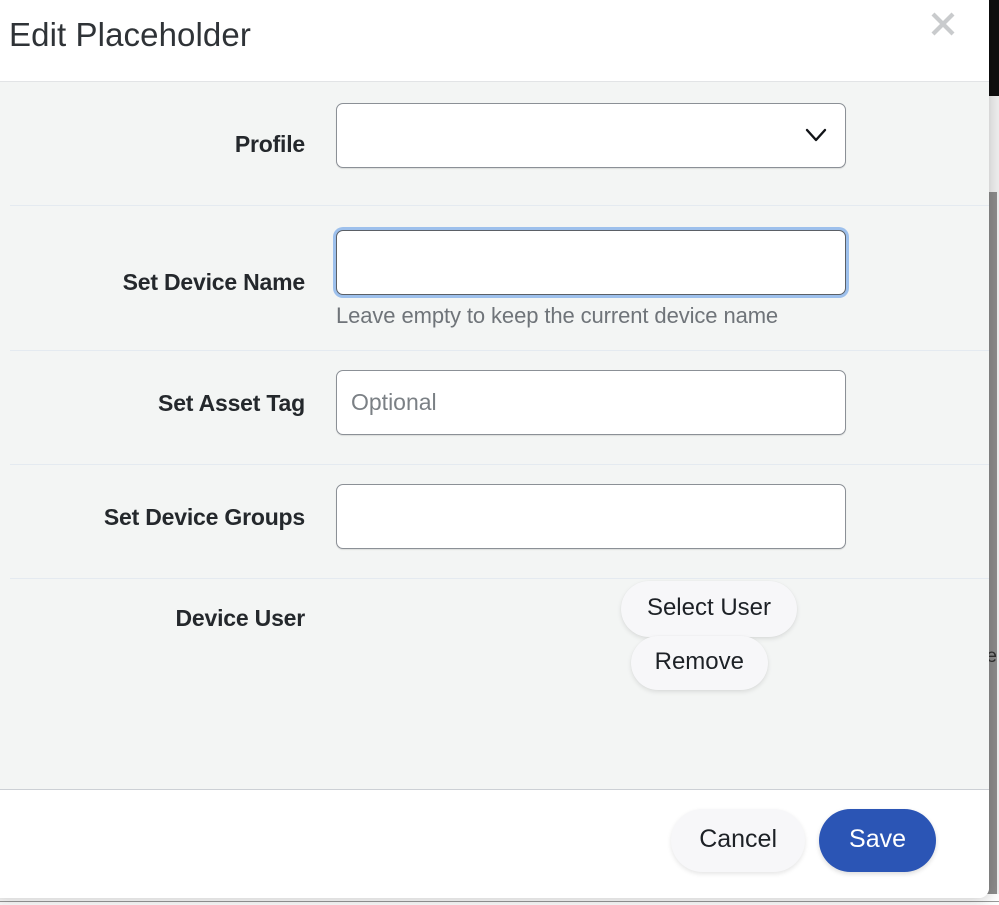 This screenshot has width=999, height=905. What do you see at coordinates (708, 609) in the screenshot?
I see `select-user-button: Select User` at bounding box center [708, 609].